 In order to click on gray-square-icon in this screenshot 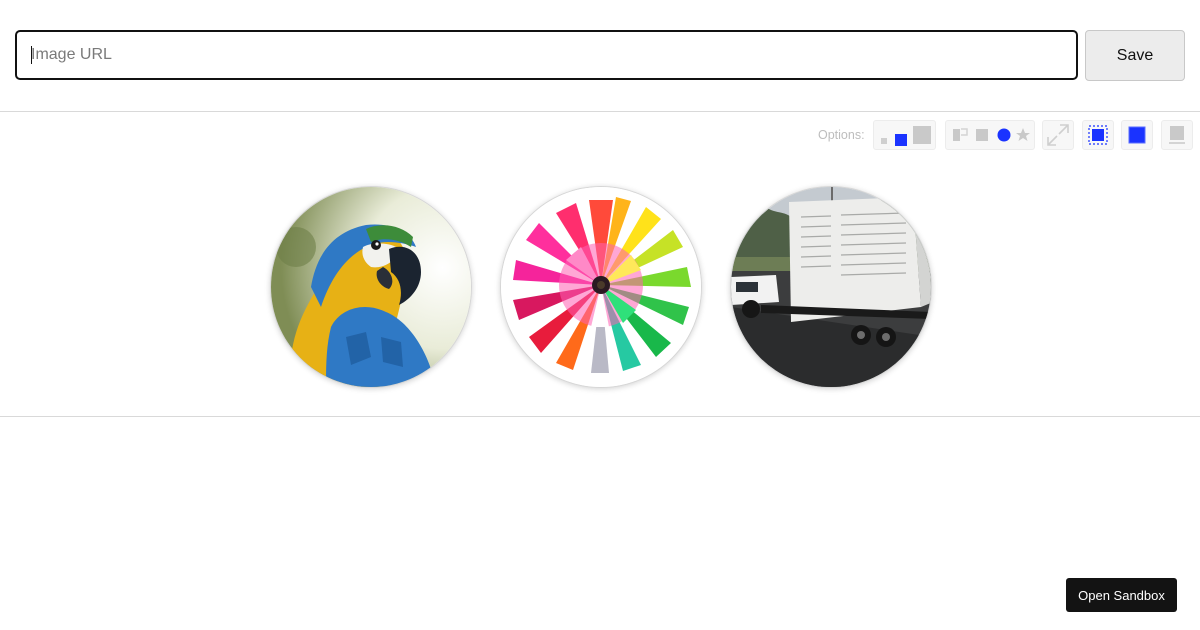, I will do `click(1177, 135)`.